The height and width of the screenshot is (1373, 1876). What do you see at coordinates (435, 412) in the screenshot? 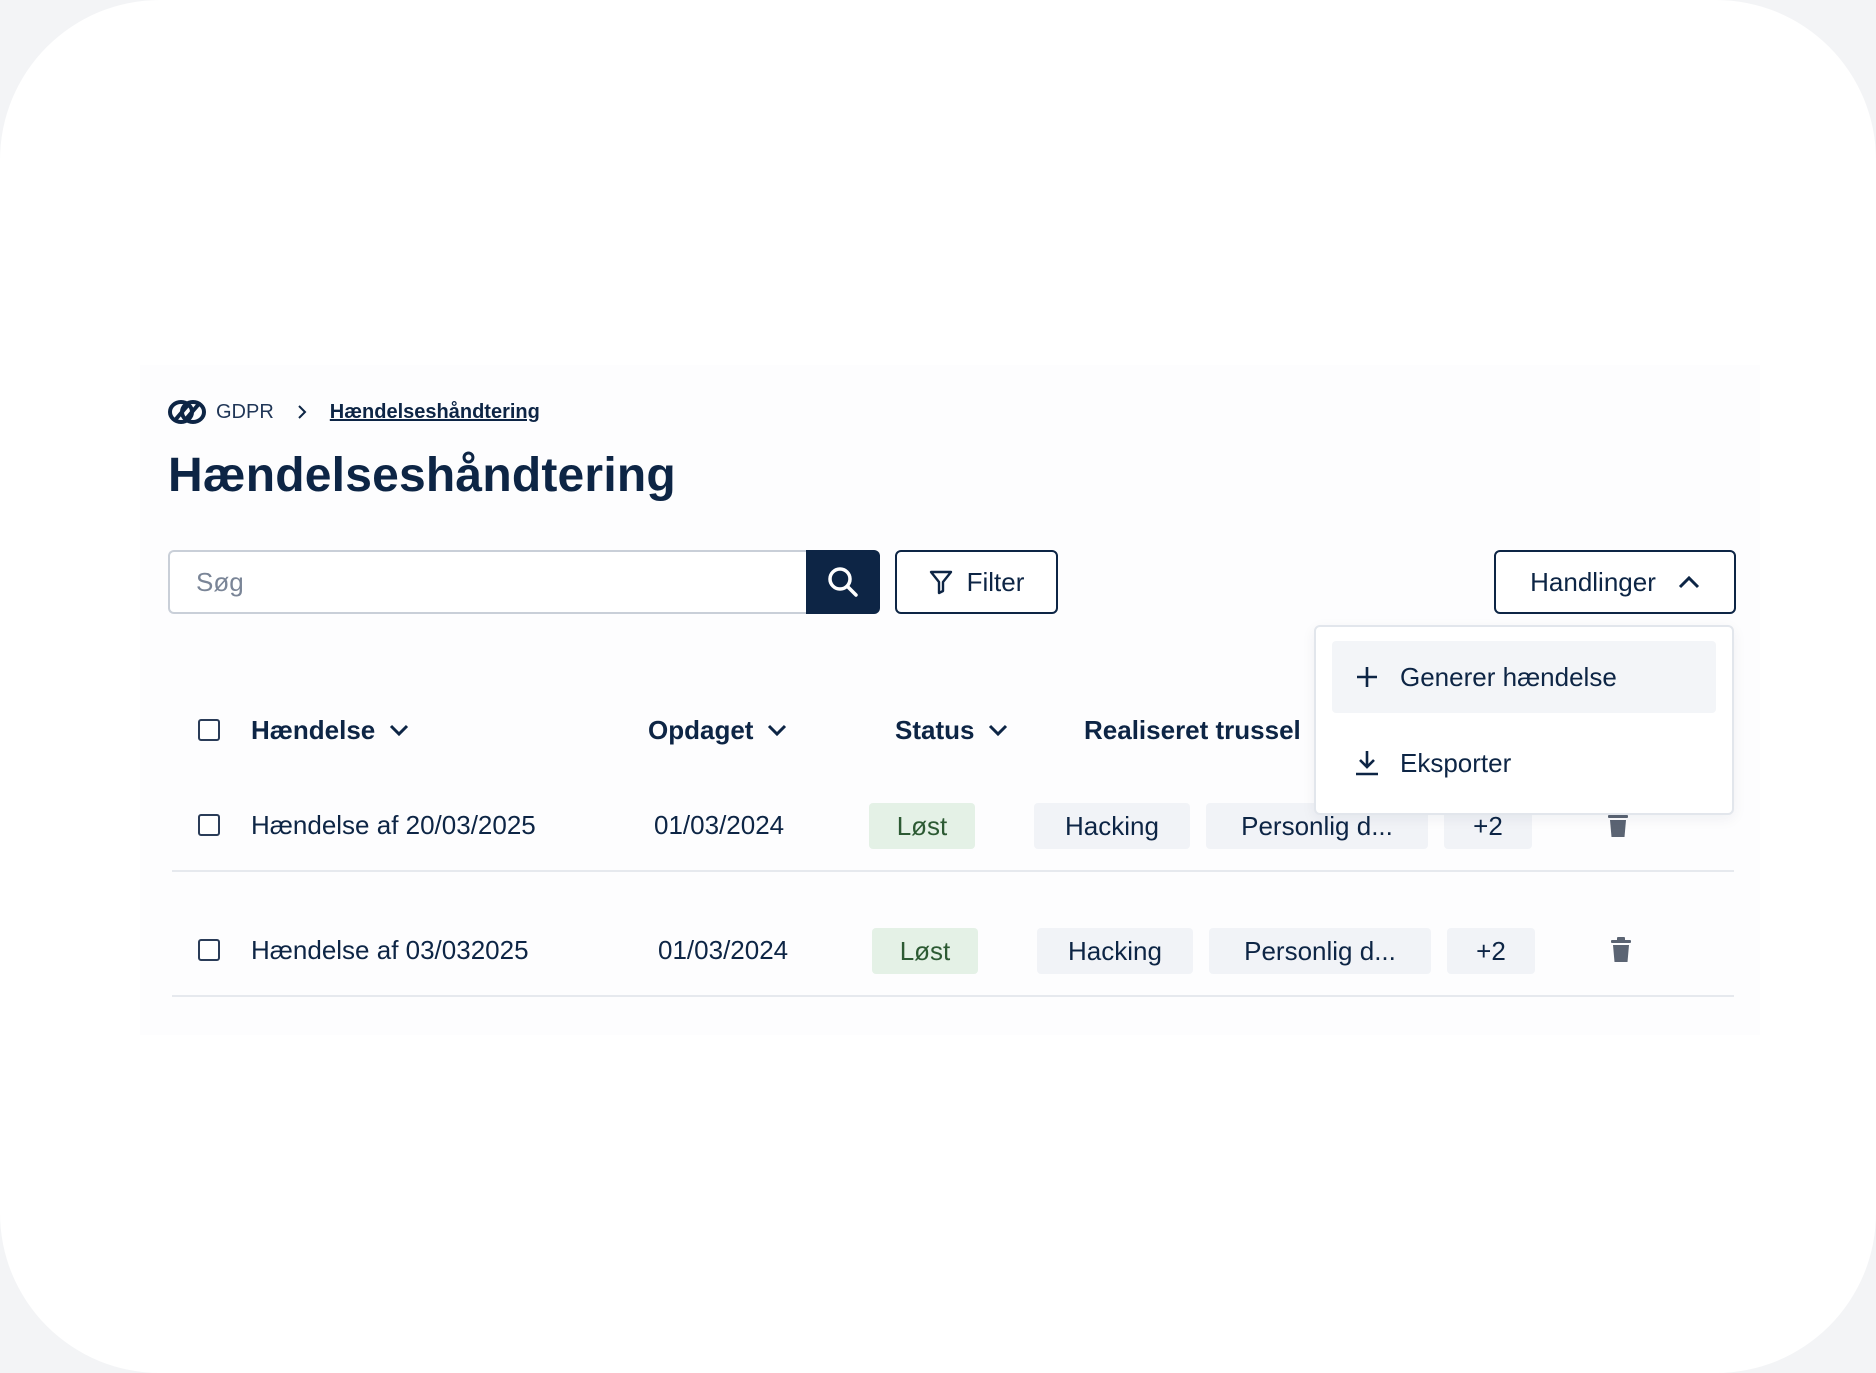
I see `breadcrumb-current-link: Hændelseshåndtering` at bounding box center [435, 412].